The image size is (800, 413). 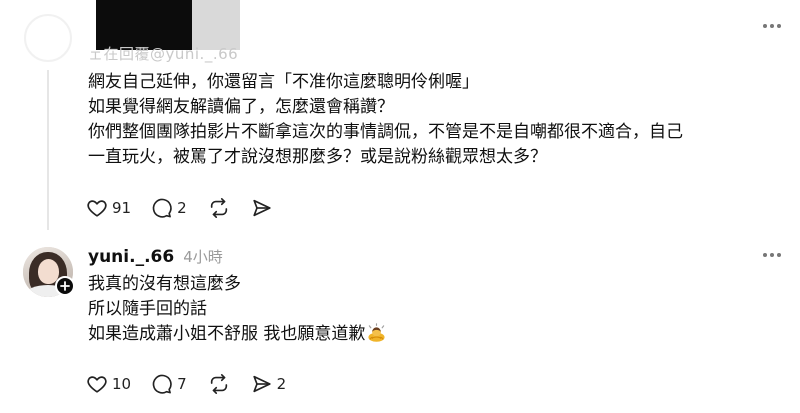 I want to click on thread-connector-line, so click(x=48, y=150).